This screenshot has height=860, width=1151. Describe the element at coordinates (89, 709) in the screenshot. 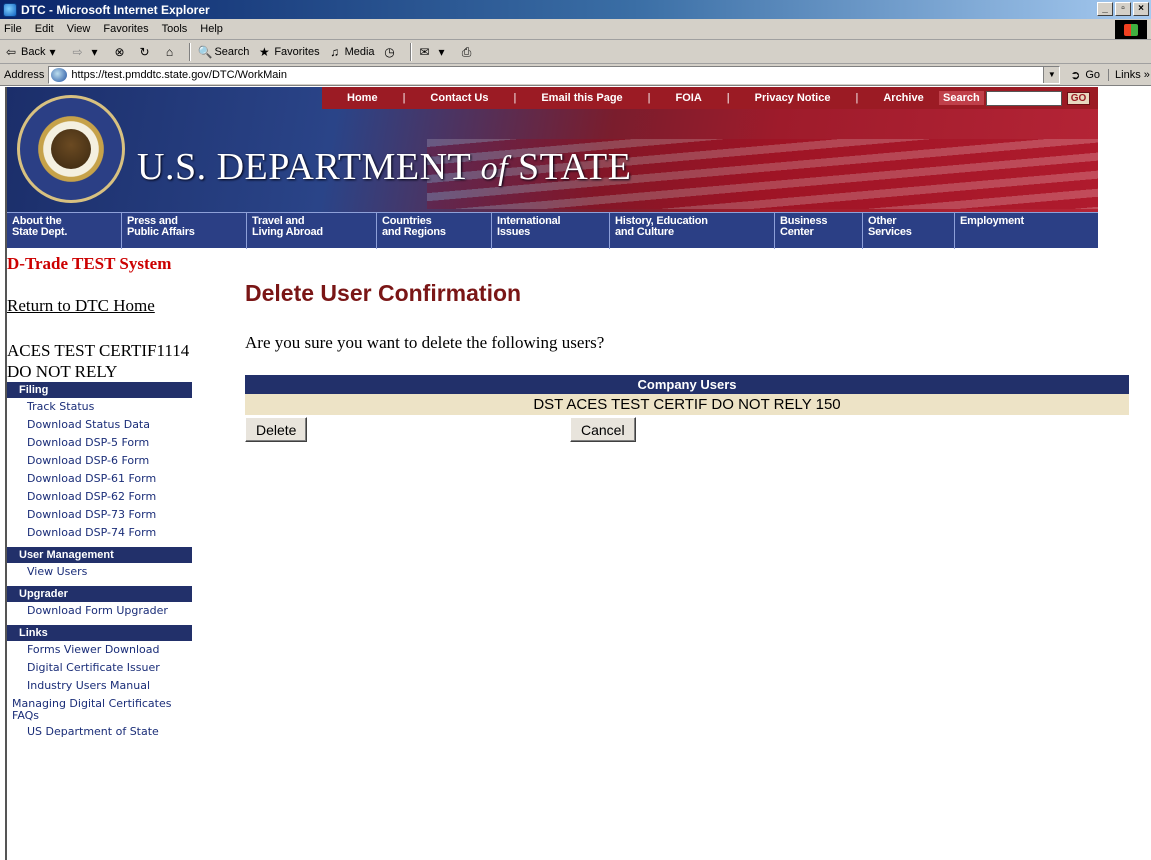

I see `sidebar-link-certificates-faqs: Managing Digital Certificates FAQs` at that location.